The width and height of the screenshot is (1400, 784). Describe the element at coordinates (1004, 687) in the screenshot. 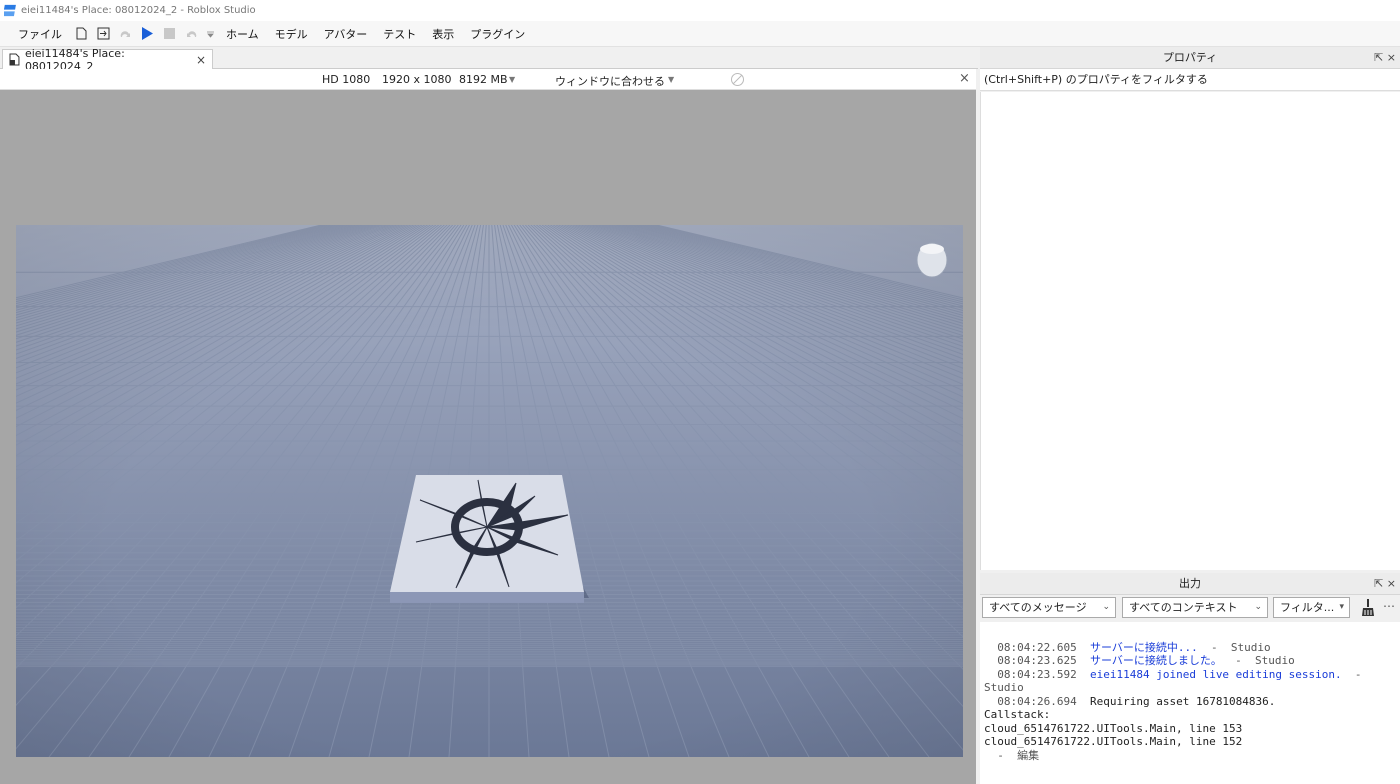

I see `log-line: Studio` at that location.